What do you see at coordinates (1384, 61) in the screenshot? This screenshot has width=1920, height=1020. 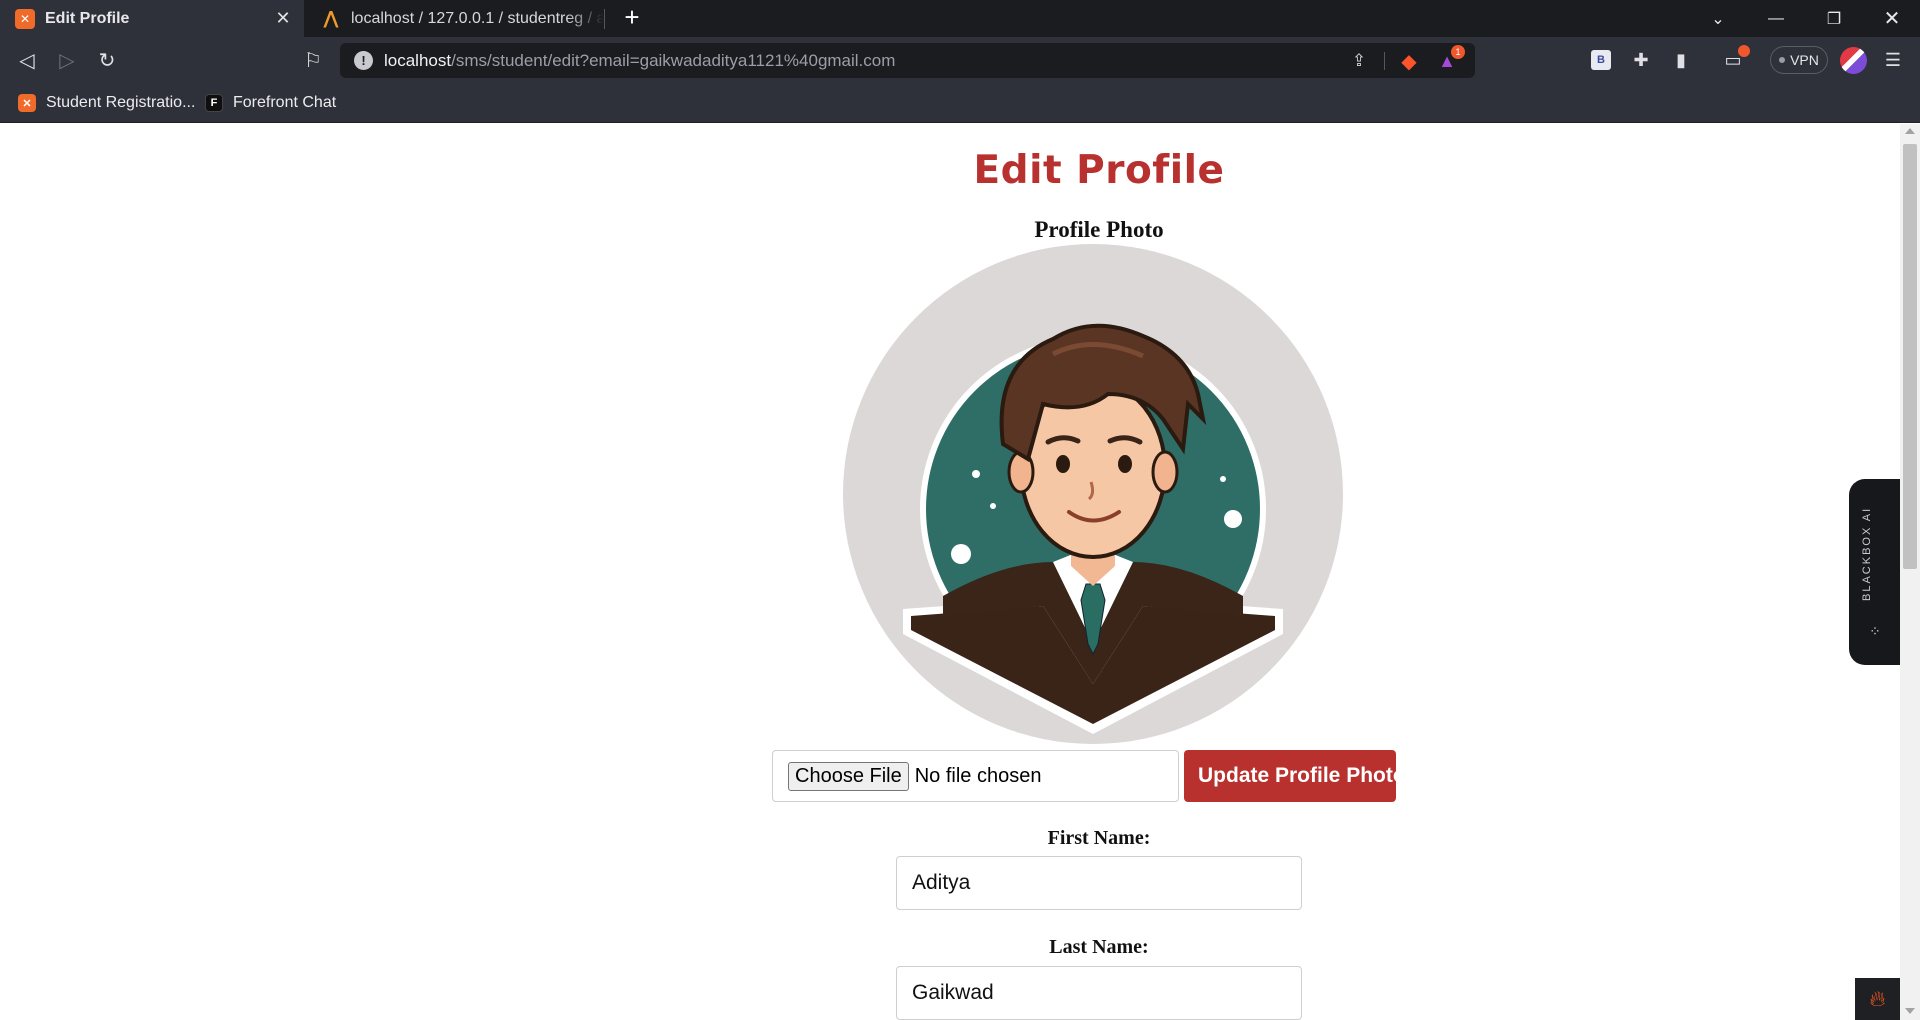 I see `url-separator` at bounding box center [1384, 61].